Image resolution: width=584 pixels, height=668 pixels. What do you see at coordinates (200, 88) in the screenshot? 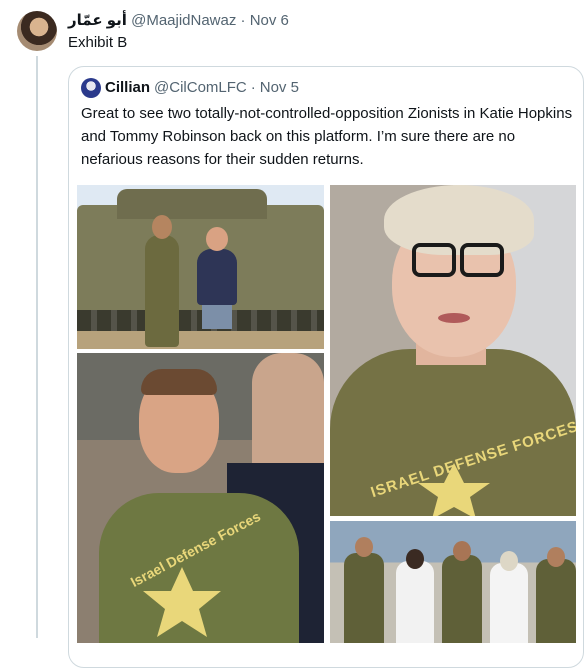
I see `quote-author-handle: @CilComLFC` at bounding box center [200, 88].